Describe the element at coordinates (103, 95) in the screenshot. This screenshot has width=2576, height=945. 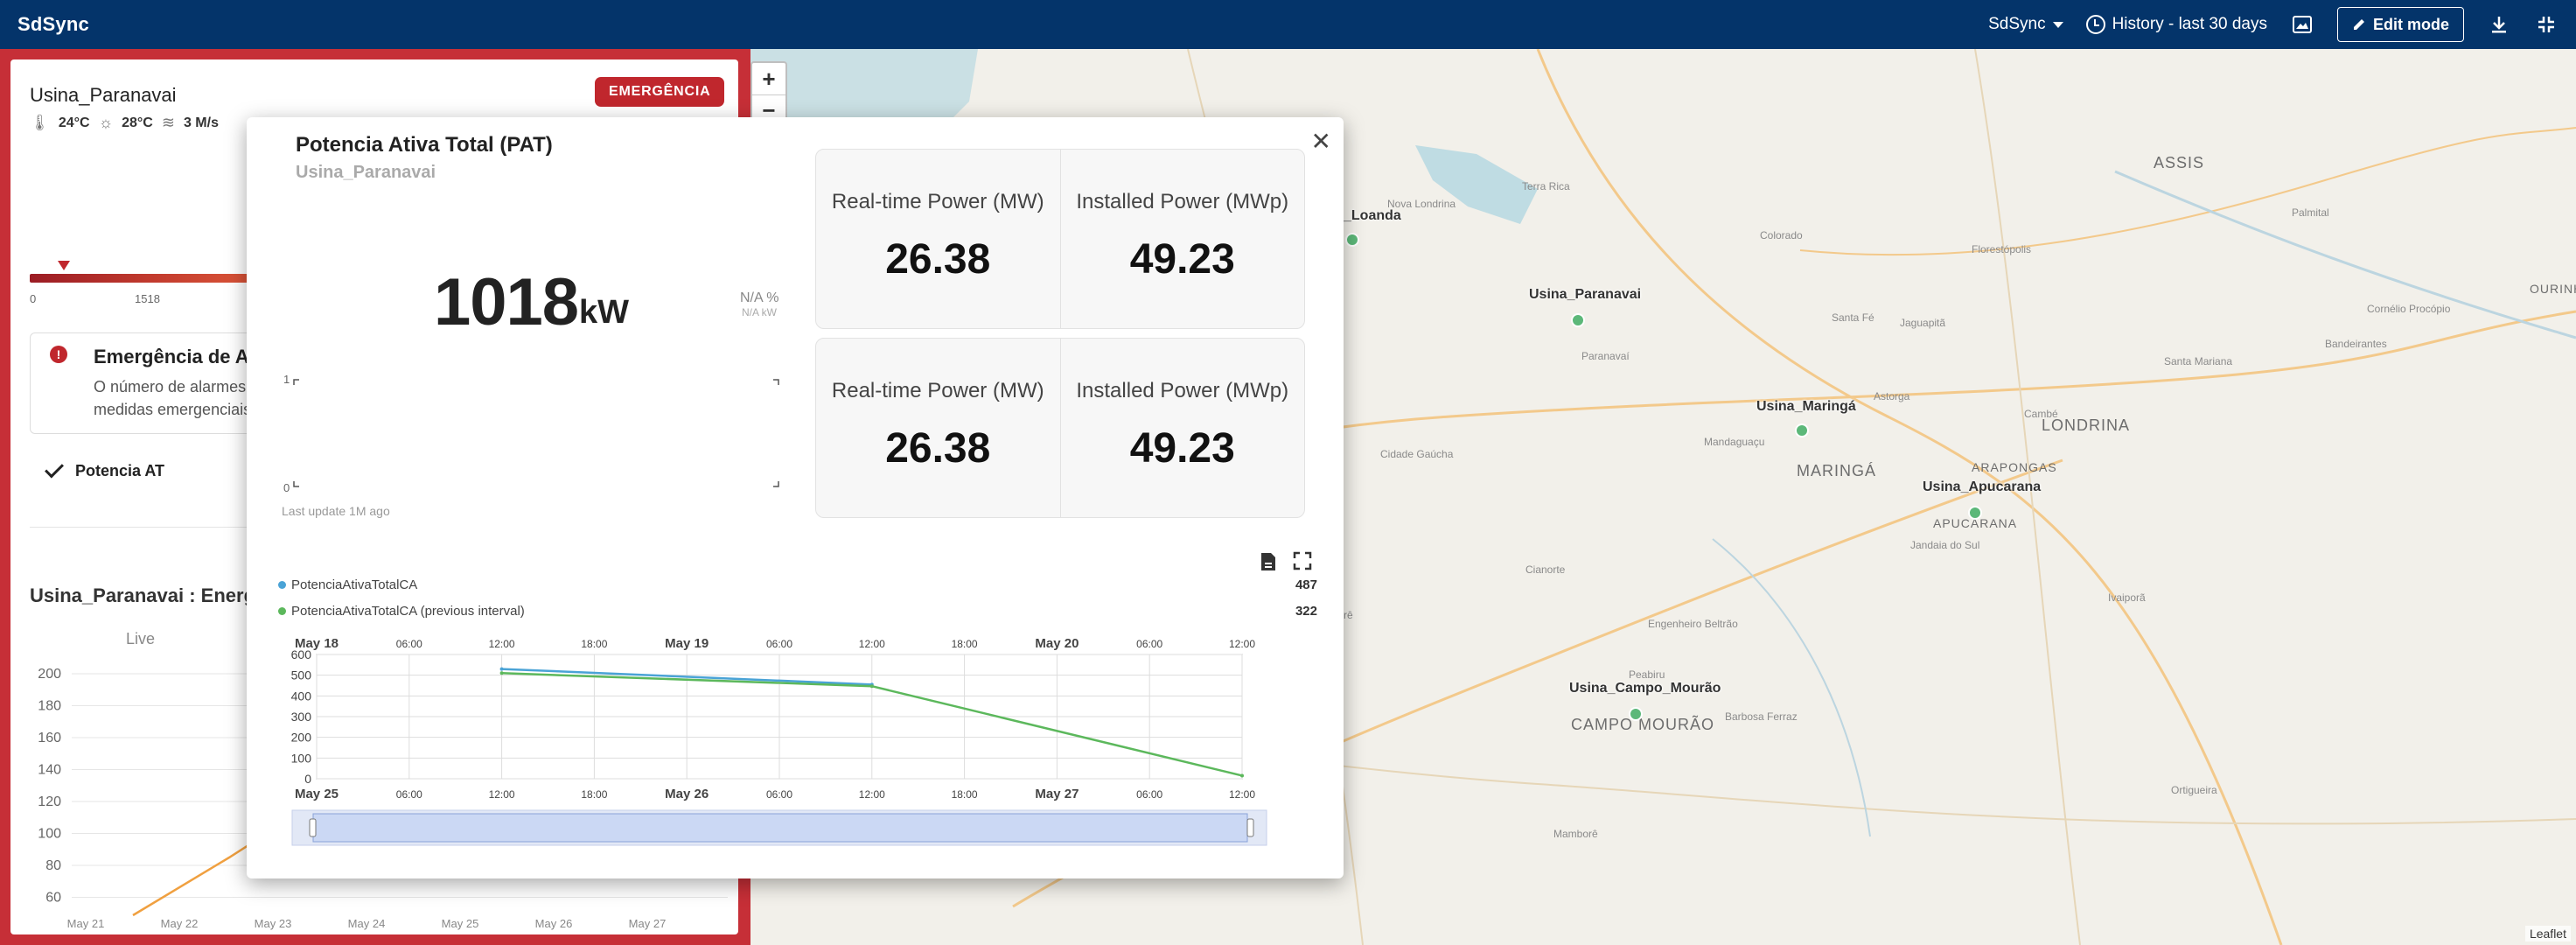
I see `plant-title: Usina_Paranavai` at that location.